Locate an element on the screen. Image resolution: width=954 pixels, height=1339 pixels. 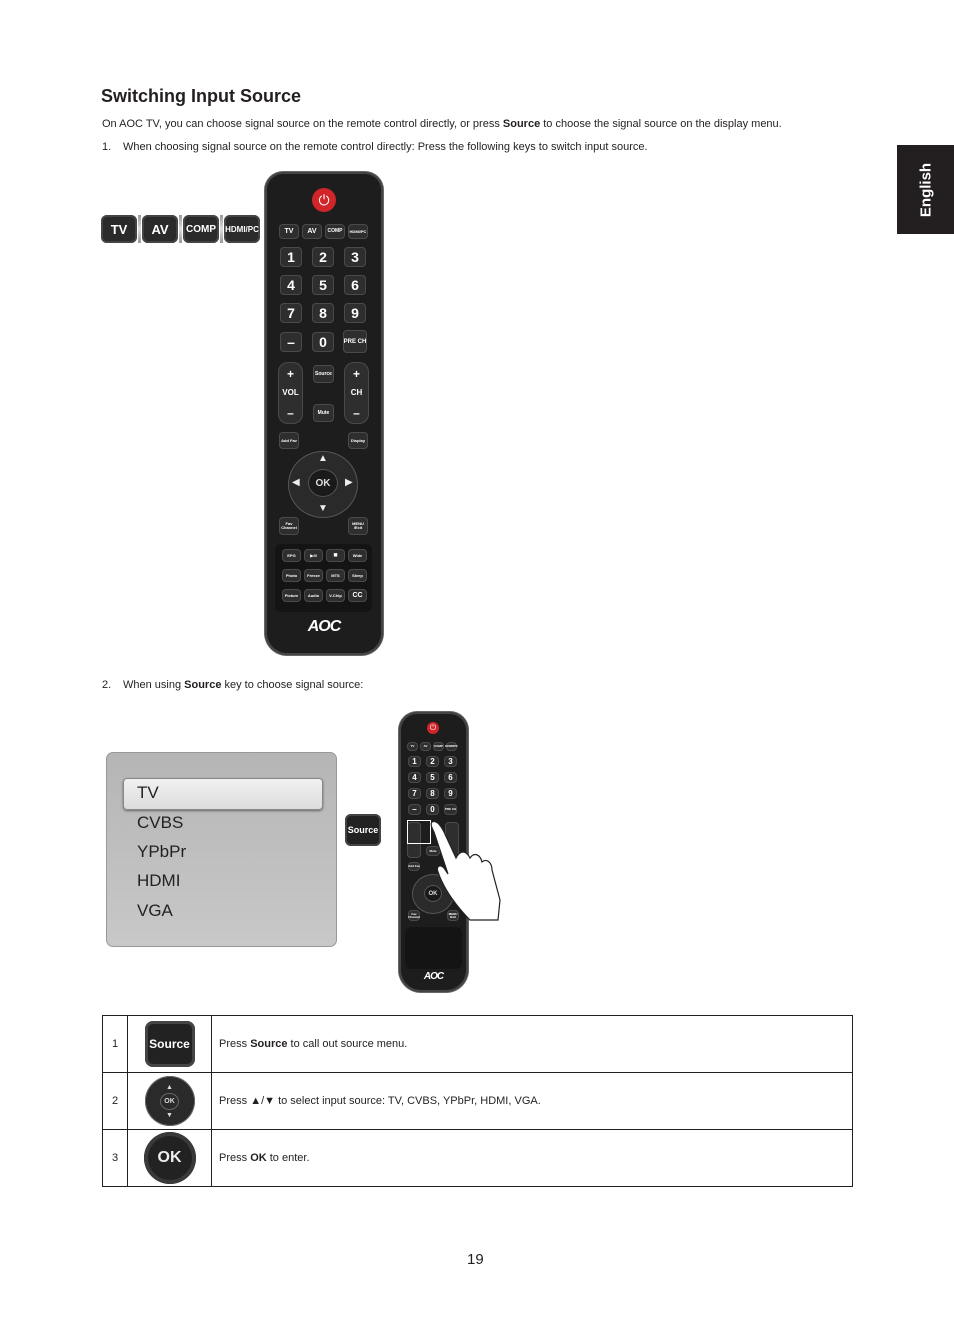
table-row: 3 OK Press OK to enter. is located at coordinates (477, 1158).